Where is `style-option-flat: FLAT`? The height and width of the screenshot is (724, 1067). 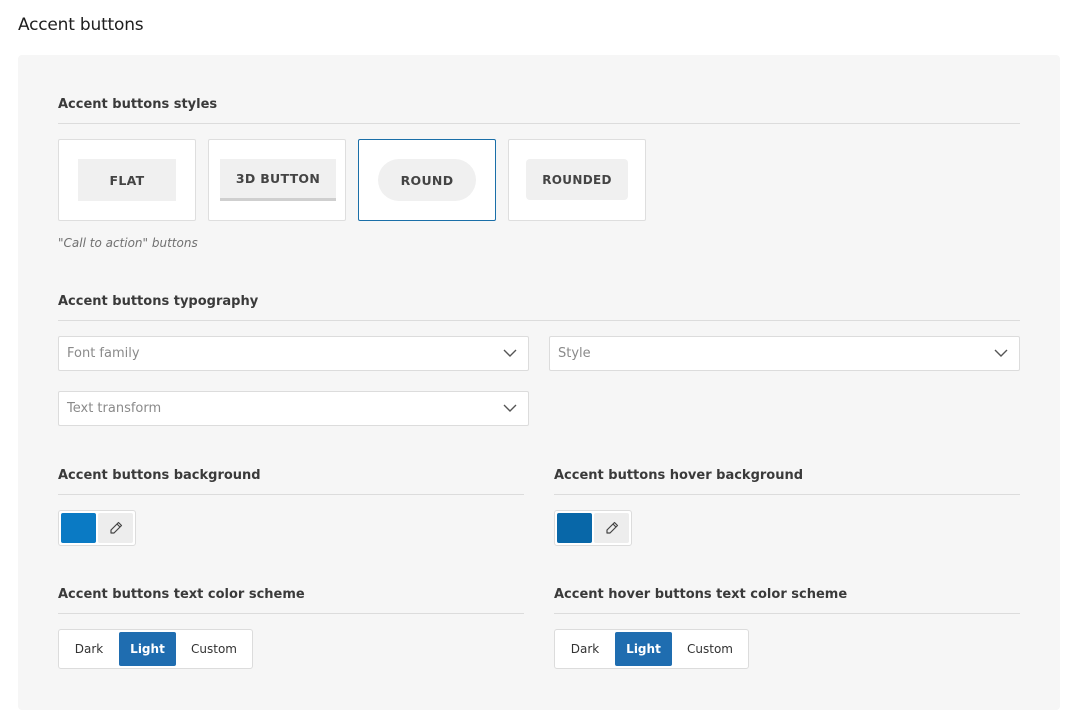 style-option-flat: FLAT is located at coordinates (127, 180).